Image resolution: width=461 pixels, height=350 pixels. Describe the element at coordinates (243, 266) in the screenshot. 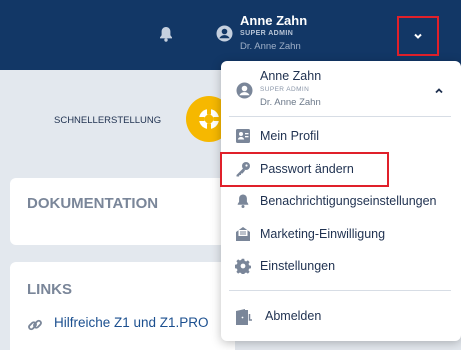

I see `gear-icon` at that location.